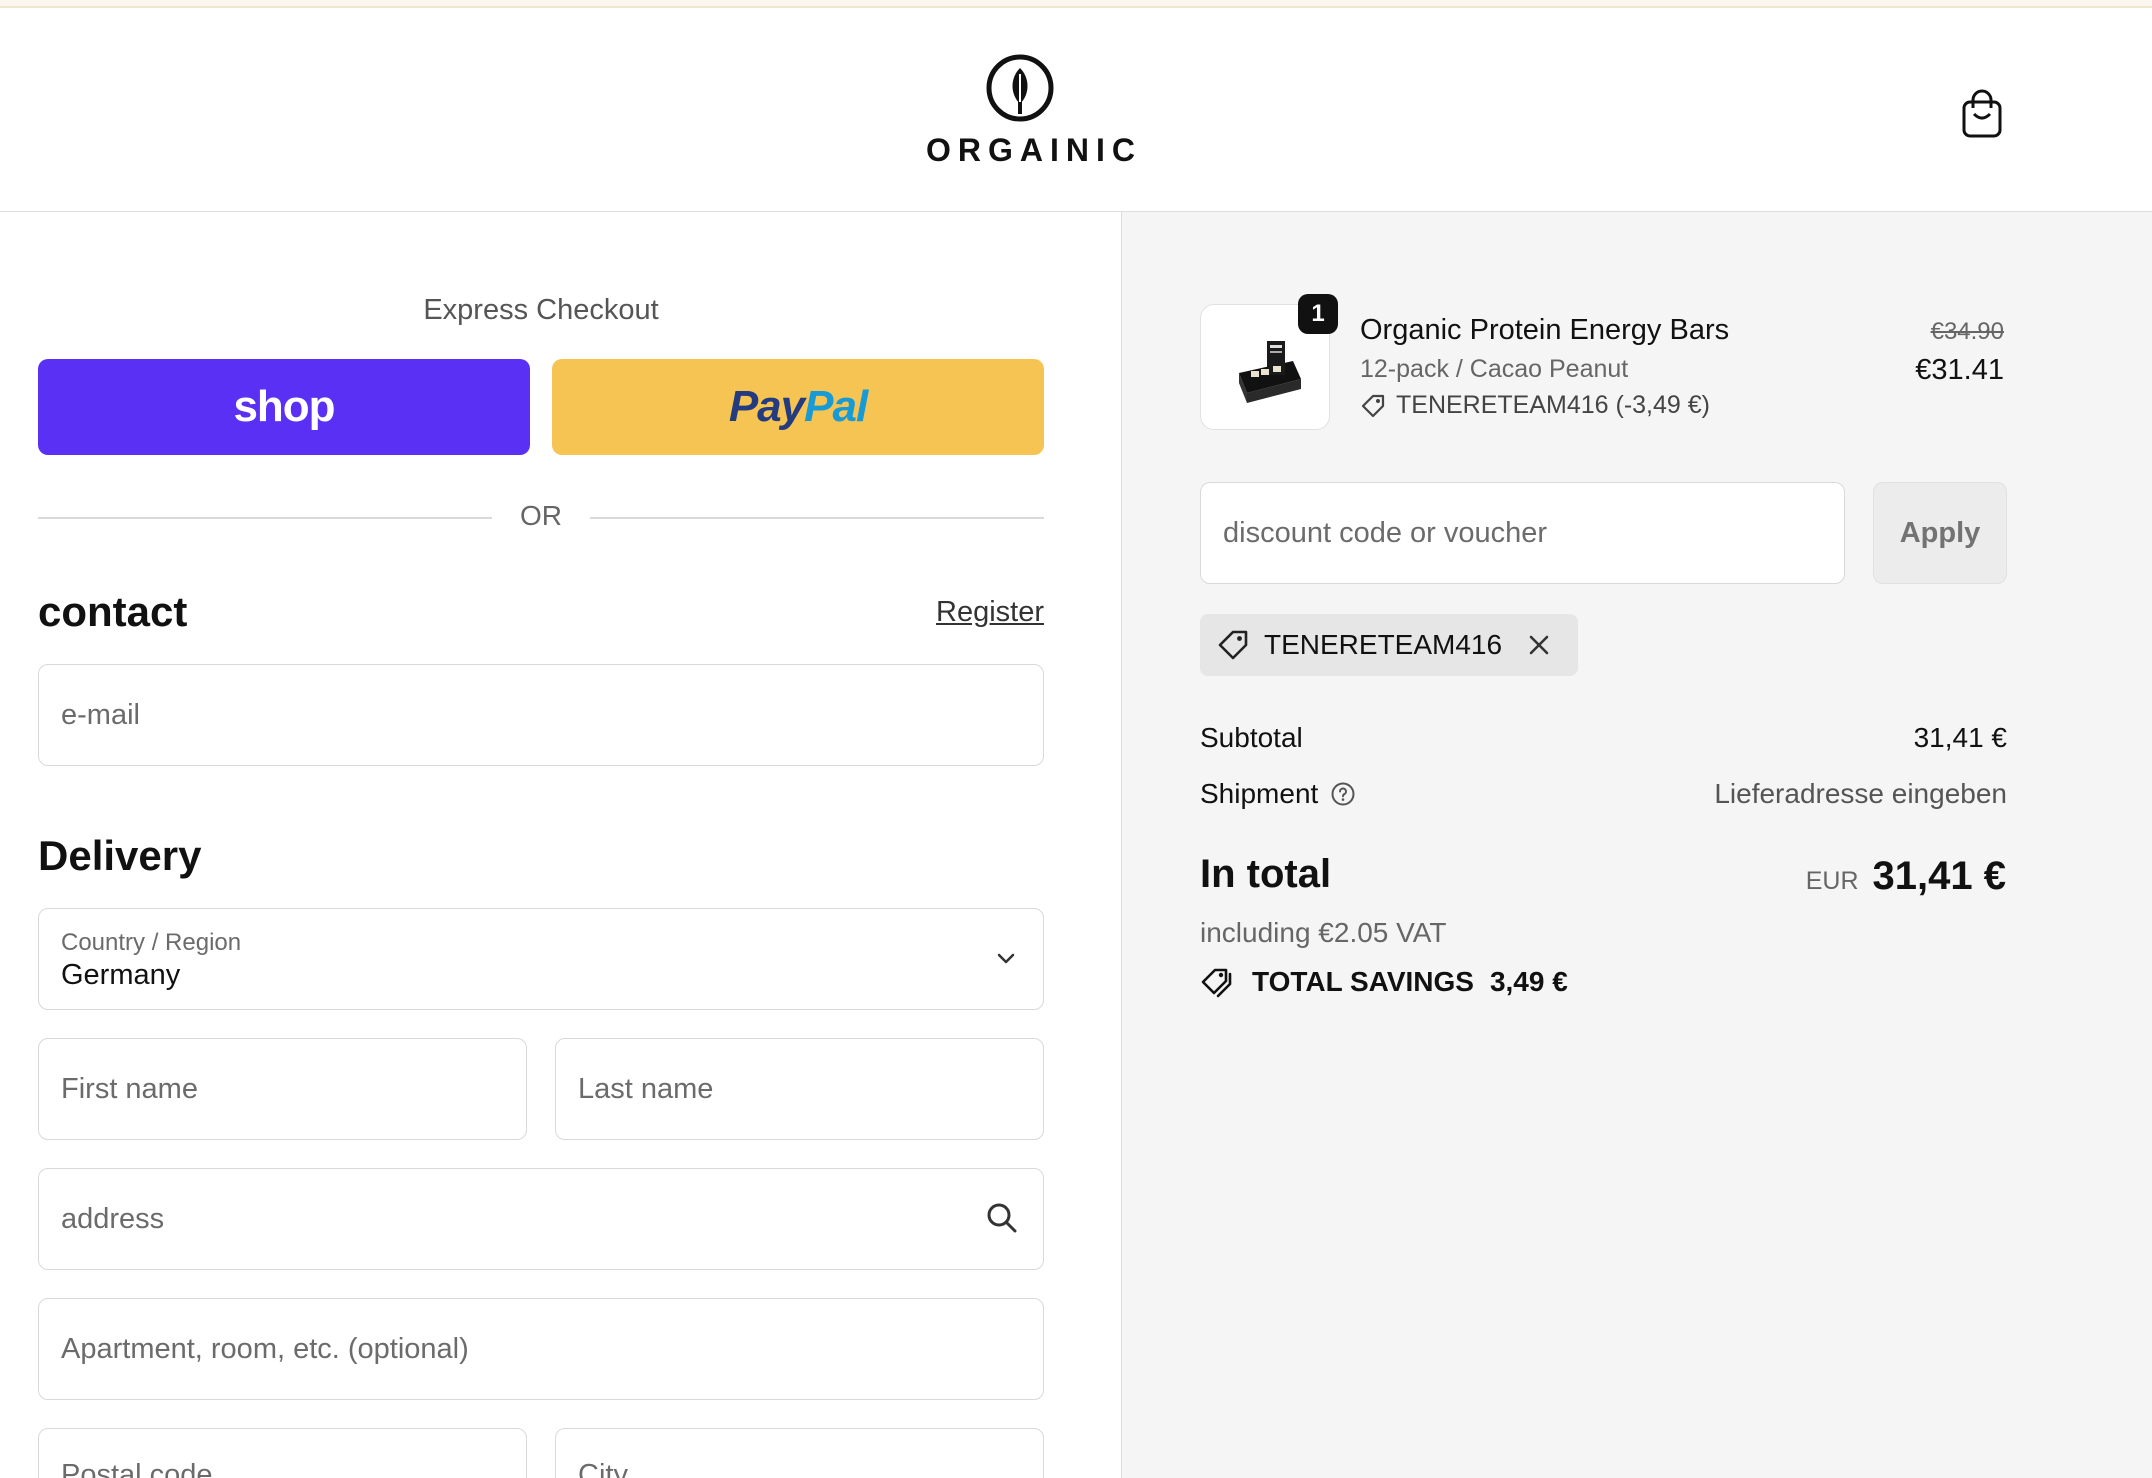 This screenshot has width=2152, height=1478. What do you see at coordinates (129, 1088) in the screenshot?
I see `first-name-placeholder: First name` at bounding box center [129, 1088].